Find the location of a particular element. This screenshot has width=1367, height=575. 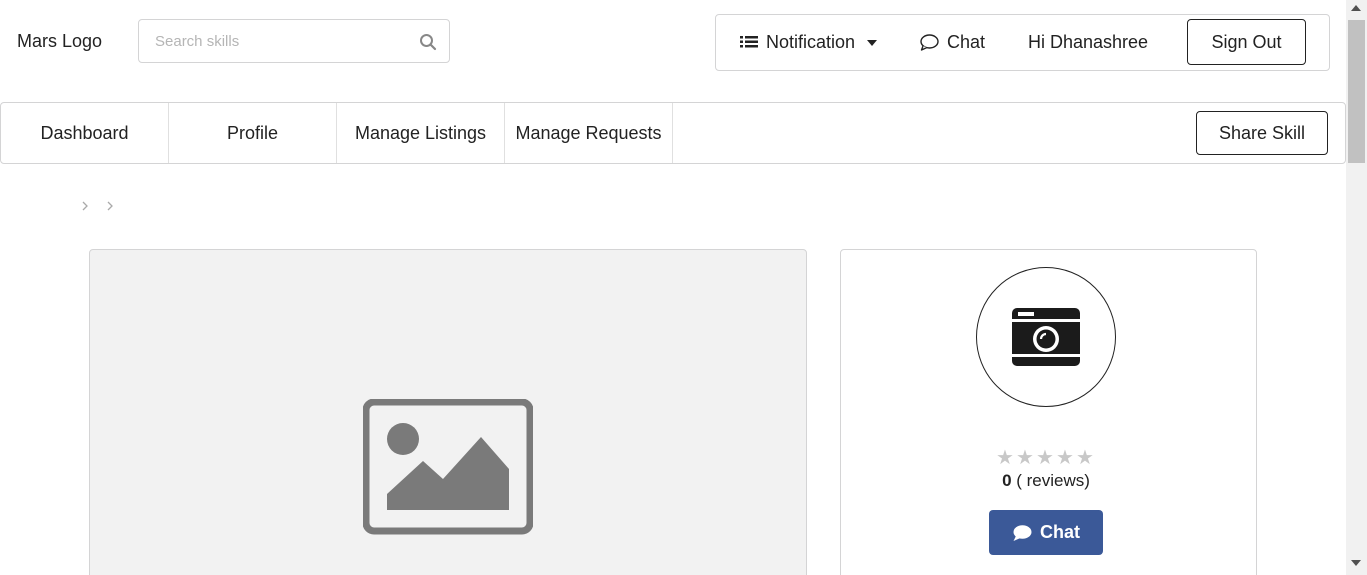

nav-item-dashboard: Dashboard is located at coordinates (85, 133).